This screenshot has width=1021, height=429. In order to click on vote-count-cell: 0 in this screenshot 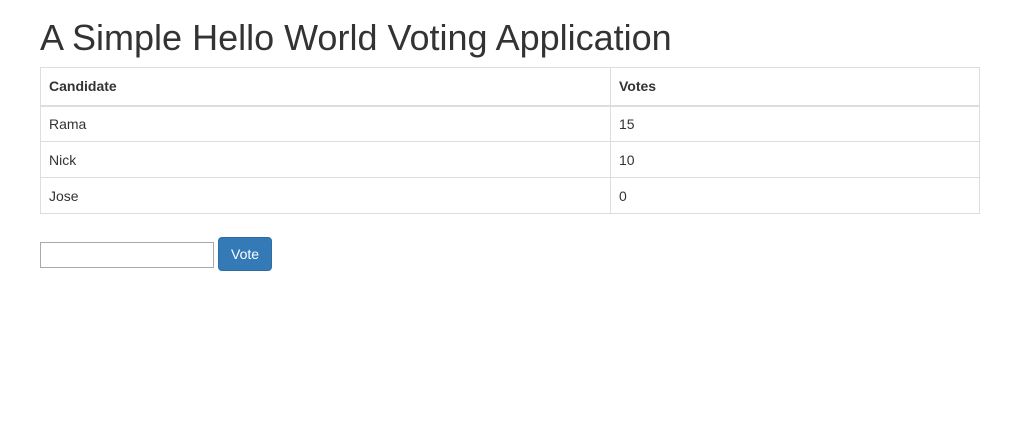, I will do `click(795, 195)`.